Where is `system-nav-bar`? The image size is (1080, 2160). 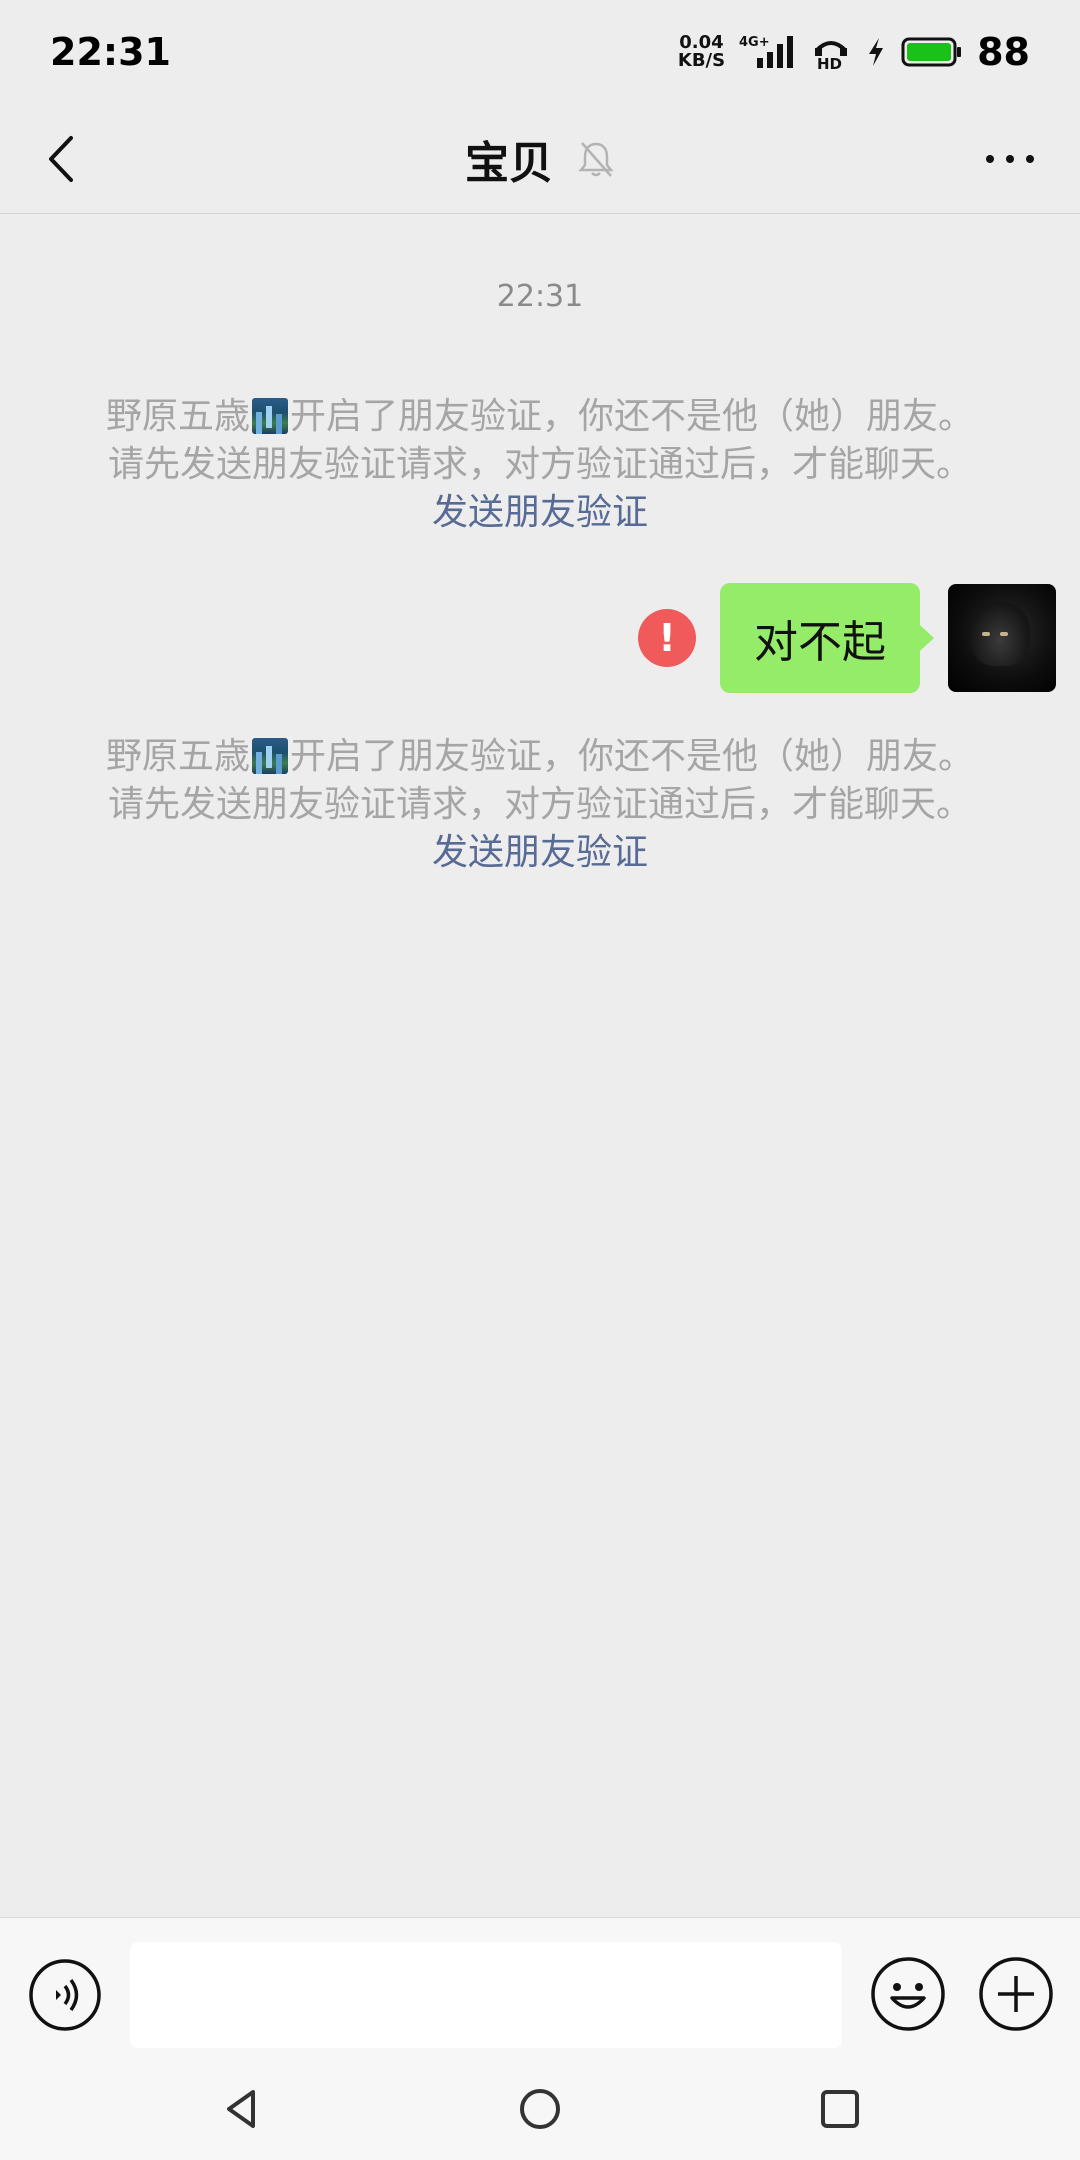 system-nav-bar is located at coordinates (540, 2107).